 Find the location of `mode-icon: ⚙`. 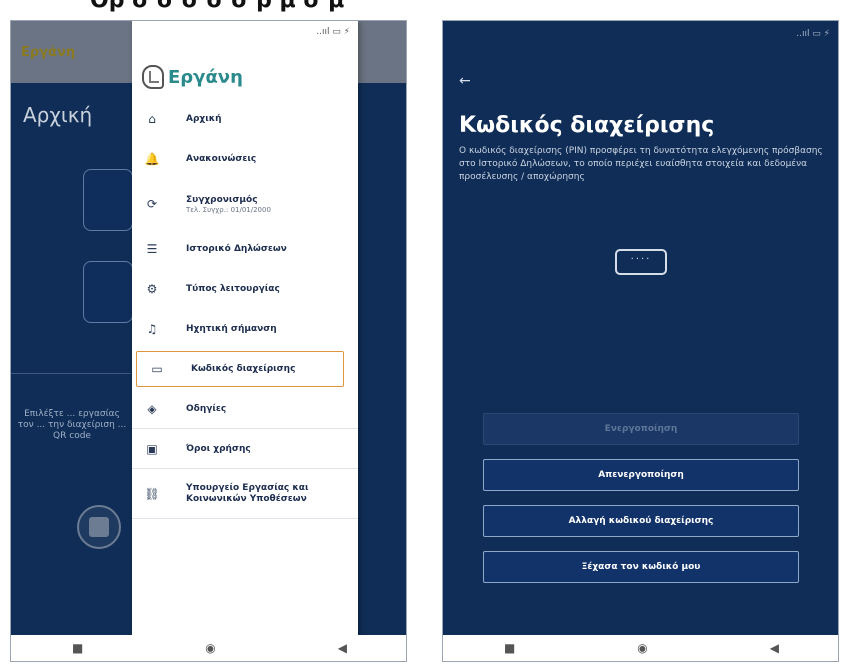

mode-icon: ⚙ is located at coordinates (152, 289).